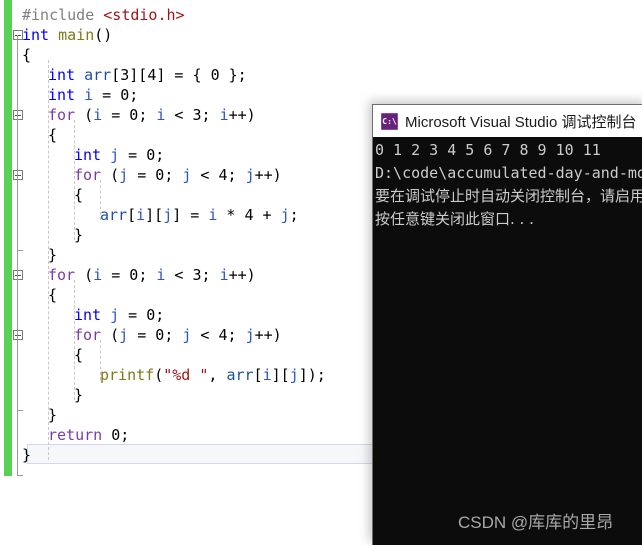 The width and height of the screenshot is (642, 545). What do you see at coordinates (321, 55) in the screenshot?
I see `code-line: {` at bounding box center [321, 55].